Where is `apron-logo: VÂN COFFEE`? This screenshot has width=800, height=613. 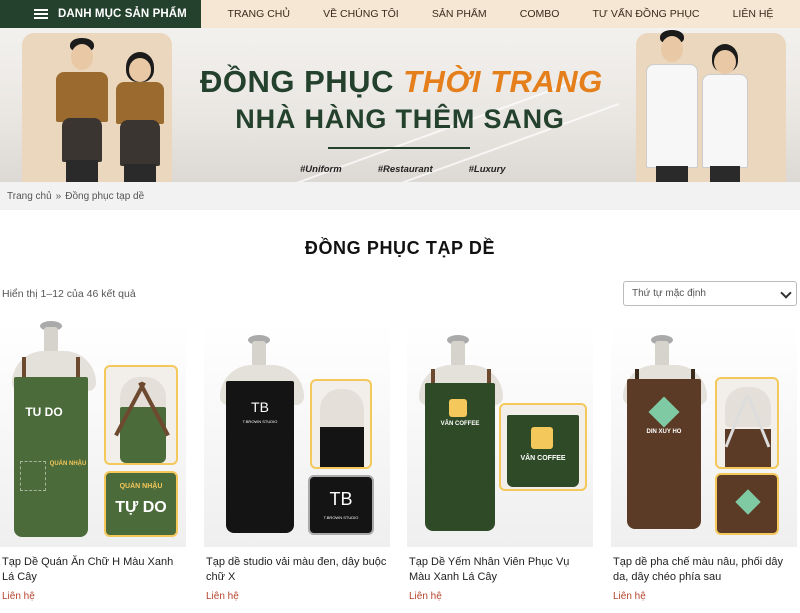
apron-logo: VÂN COFFEE is located at coordinates (460, 424).